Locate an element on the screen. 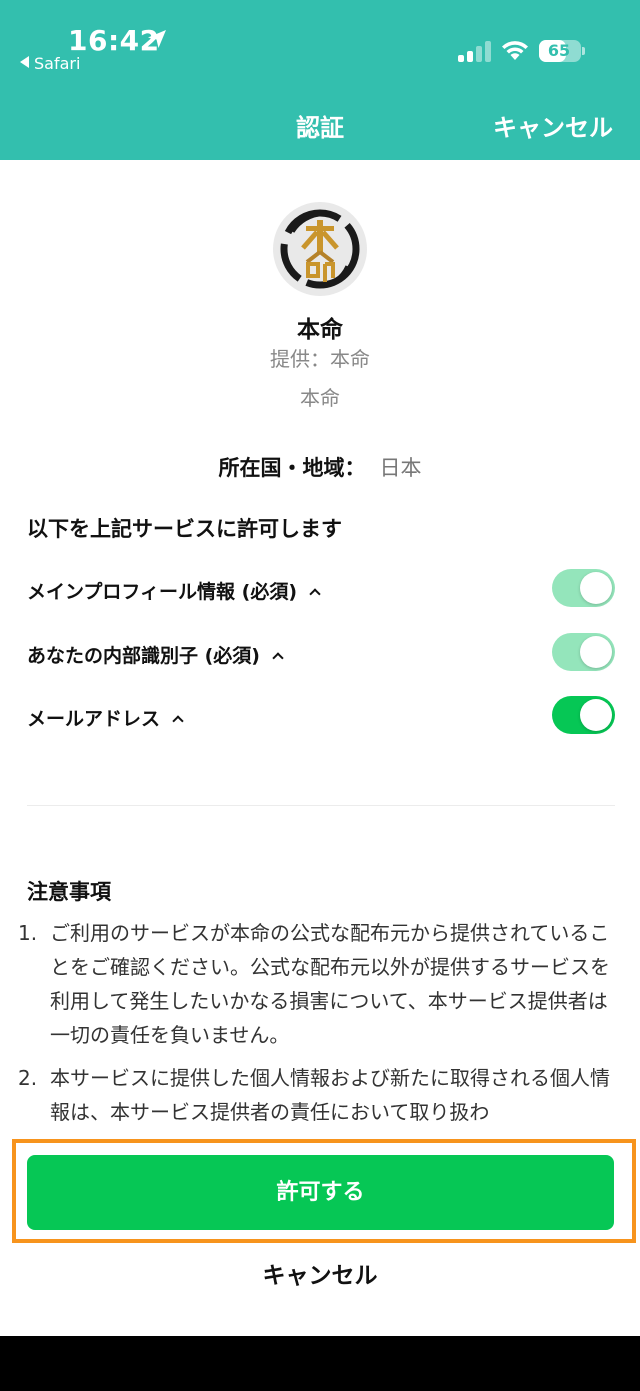  wifi-icon is located at coordinates (515, 50).